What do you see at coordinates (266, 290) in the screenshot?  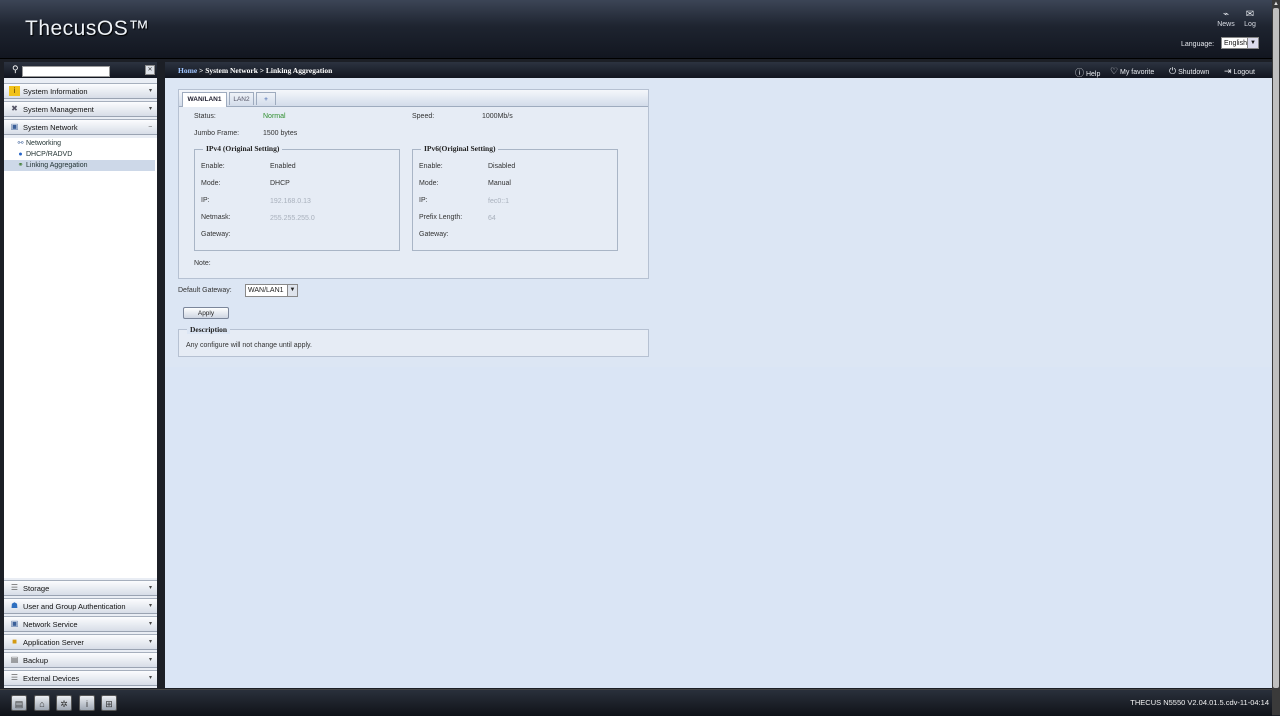 I see `default-gateway-value: WAN/LAN1` at bounding box center [266, 290].